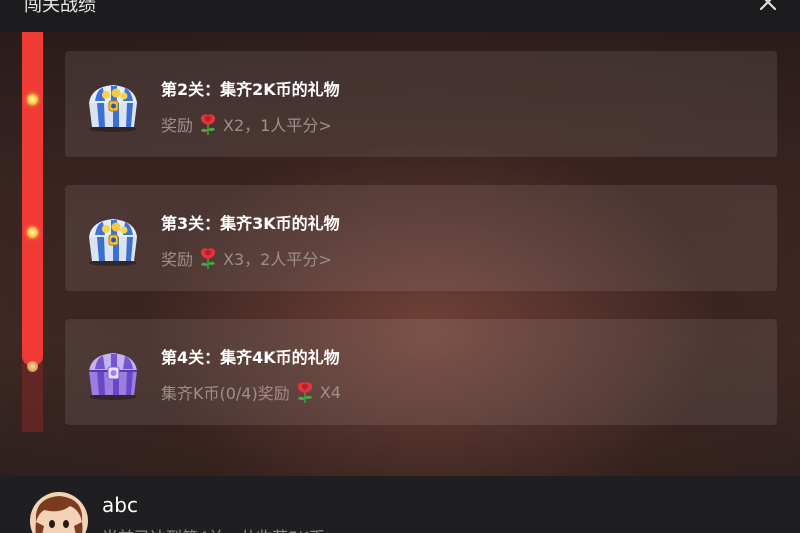 The width and height of the screenshot is (800, 533). I want to click on level-title: 第3关：集齐3K币的礼物, so click(250, 223).